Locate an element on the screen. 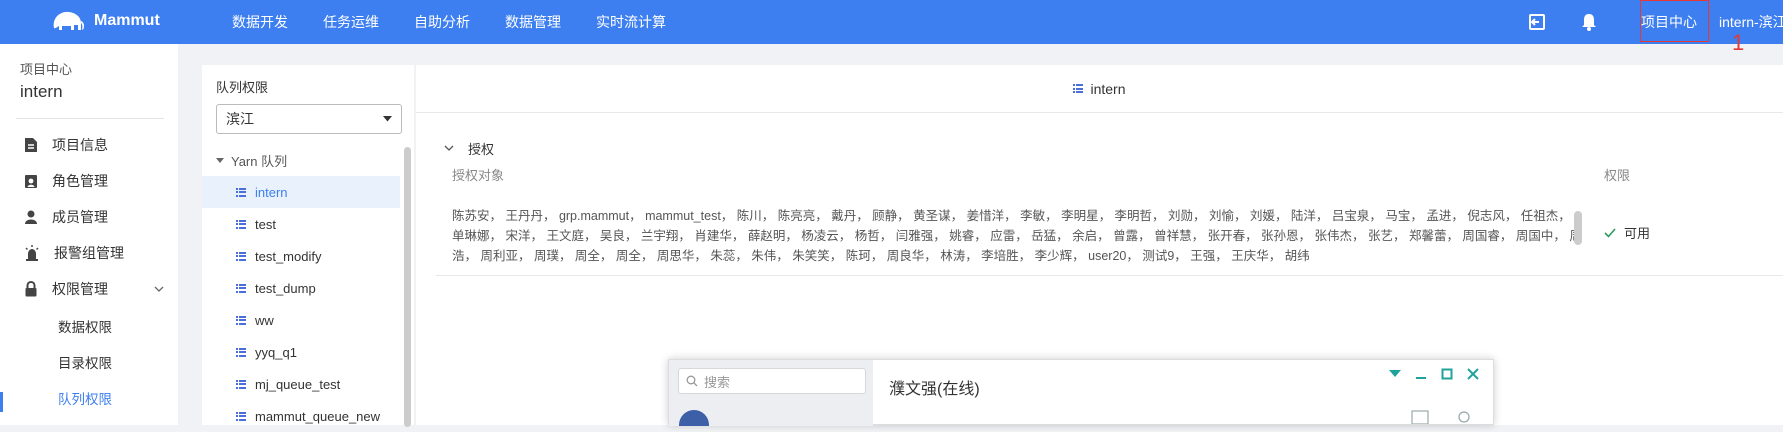 The image size is (1783, 432). chat-search-icon is located at coordinates (1465, 417).